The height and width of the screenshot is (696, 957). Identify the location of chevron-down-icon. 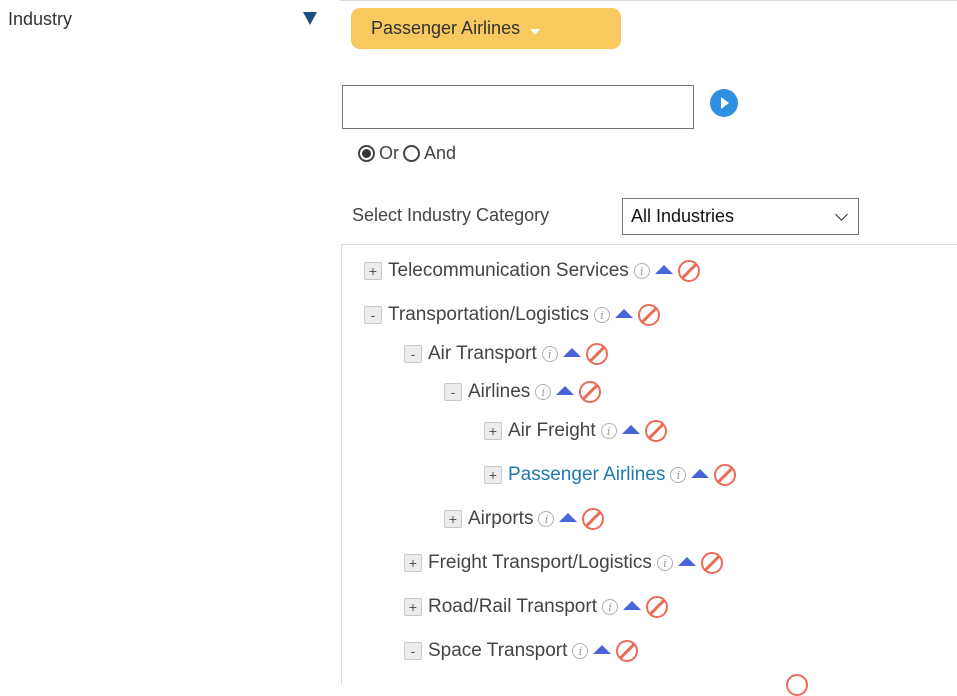
(841, 214).